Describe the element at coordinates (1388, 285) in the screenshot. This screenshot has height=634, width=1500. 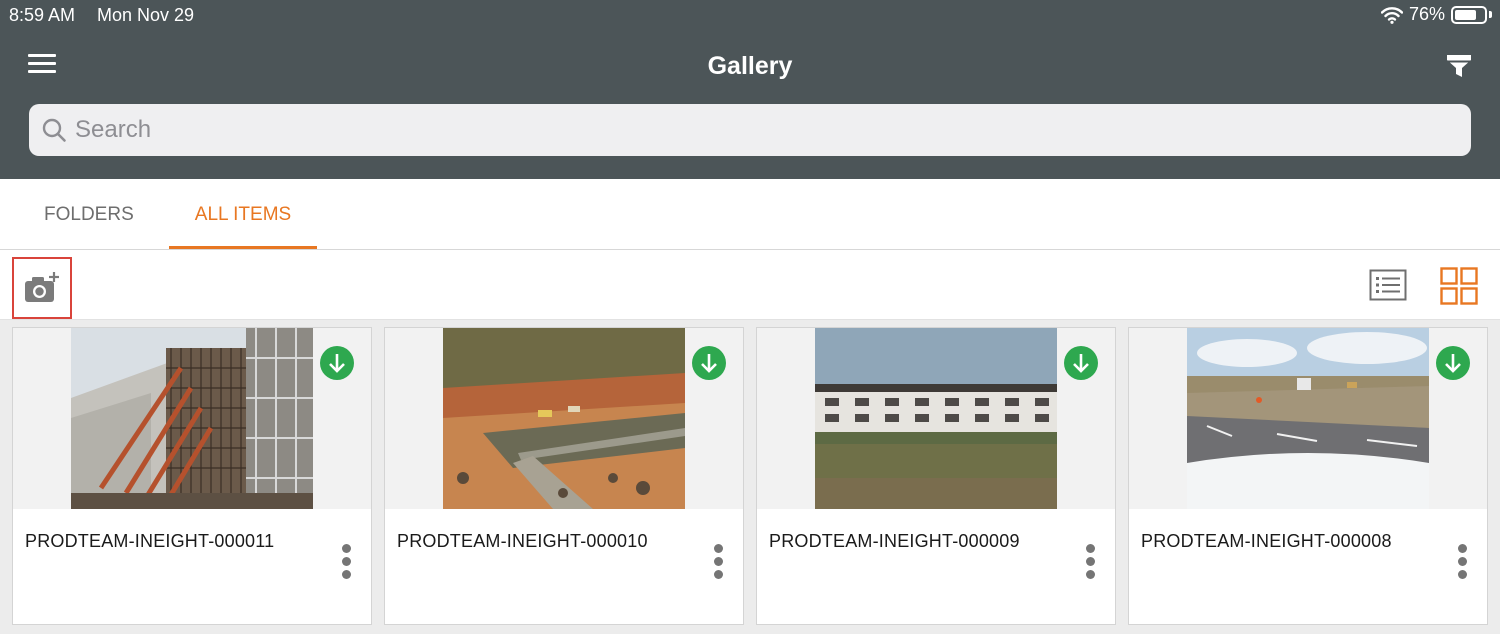
I see `list-view-icon` at that location.